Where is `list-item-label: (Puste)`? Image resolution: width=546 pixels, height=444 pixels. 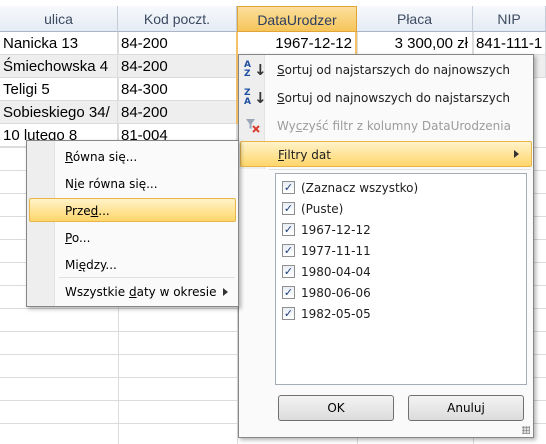 list-item-label: (Puste) is located at coordinates (322, 209).